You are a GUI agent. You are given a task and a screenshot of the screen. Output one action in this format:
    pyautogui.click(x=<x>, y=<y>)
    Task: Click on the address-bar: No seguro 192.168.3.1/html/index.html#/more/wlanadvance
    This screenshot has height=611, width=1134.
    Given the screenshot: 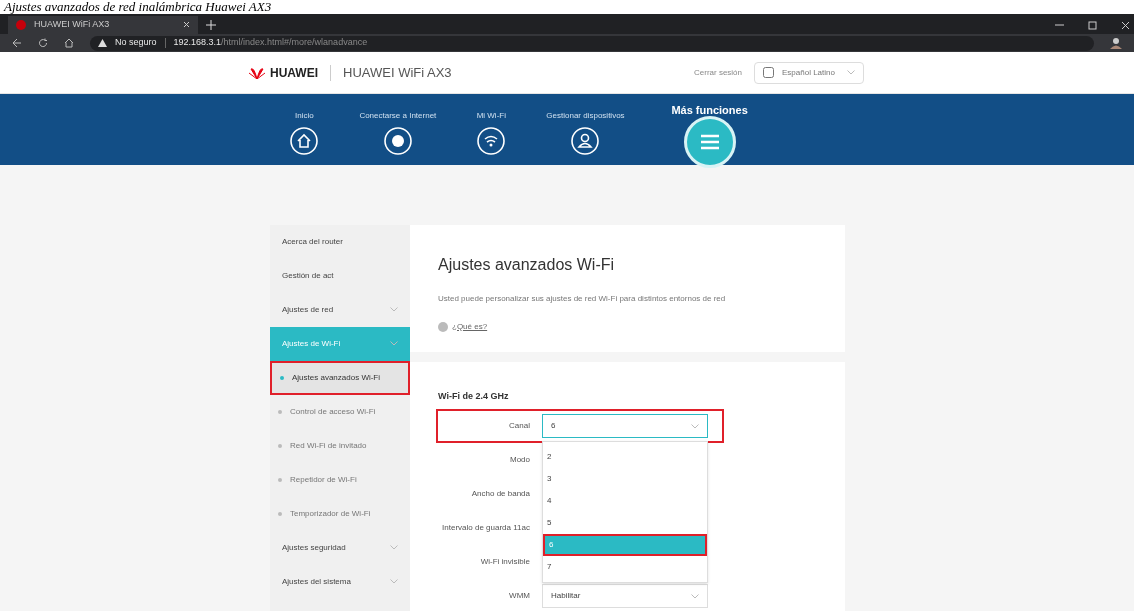 What is the action you would take?
    pyautogui.click(x=592, y=43)
    